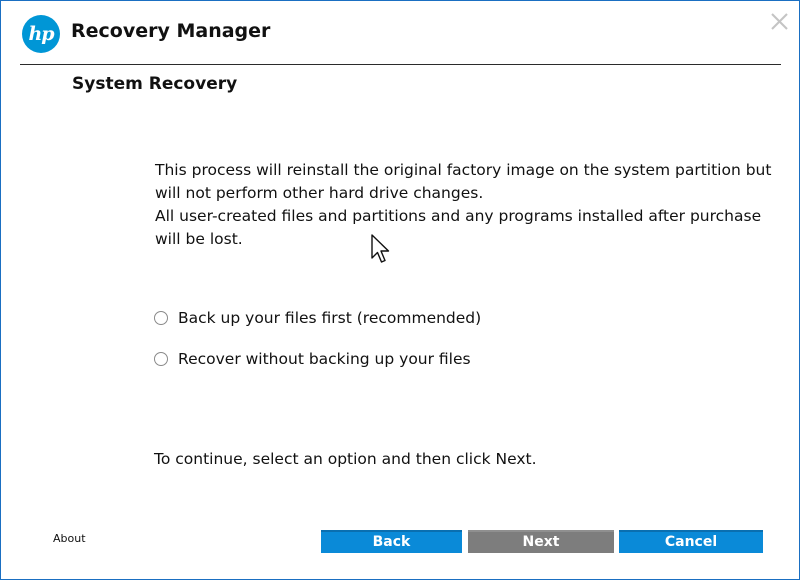  Describe the element at coordinates (324, 359) in the screenshot. I see `option-label: Recover without backing up your files` at that location.